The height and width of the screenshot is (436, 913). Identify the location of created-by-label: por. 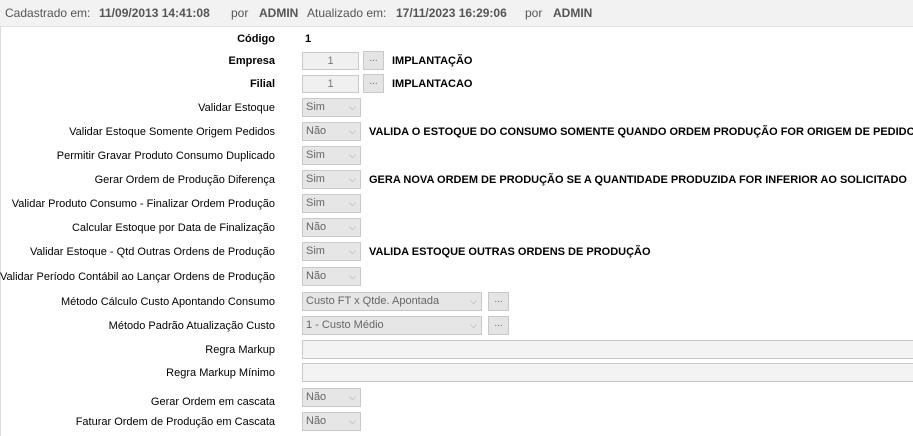
(240, 13).